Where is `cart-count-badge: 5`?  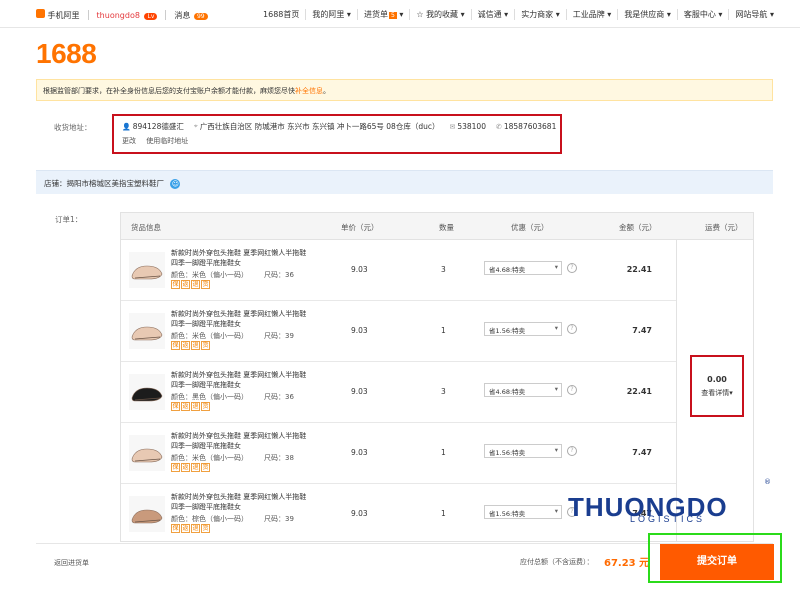 cart-count-badge: 5 is located at coordinates (392, 15).